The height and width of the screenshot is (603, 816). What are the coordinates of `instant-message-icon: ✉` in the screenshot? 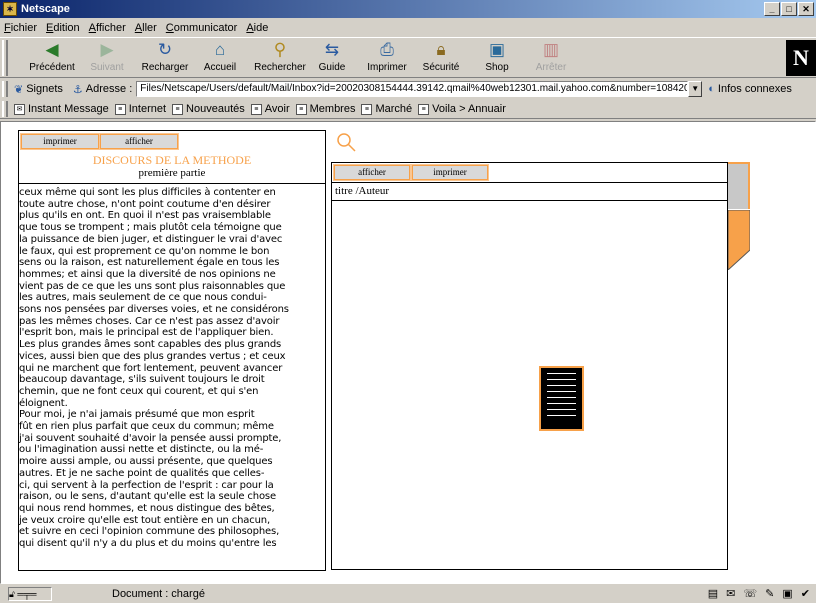 It's located at (19, 109).